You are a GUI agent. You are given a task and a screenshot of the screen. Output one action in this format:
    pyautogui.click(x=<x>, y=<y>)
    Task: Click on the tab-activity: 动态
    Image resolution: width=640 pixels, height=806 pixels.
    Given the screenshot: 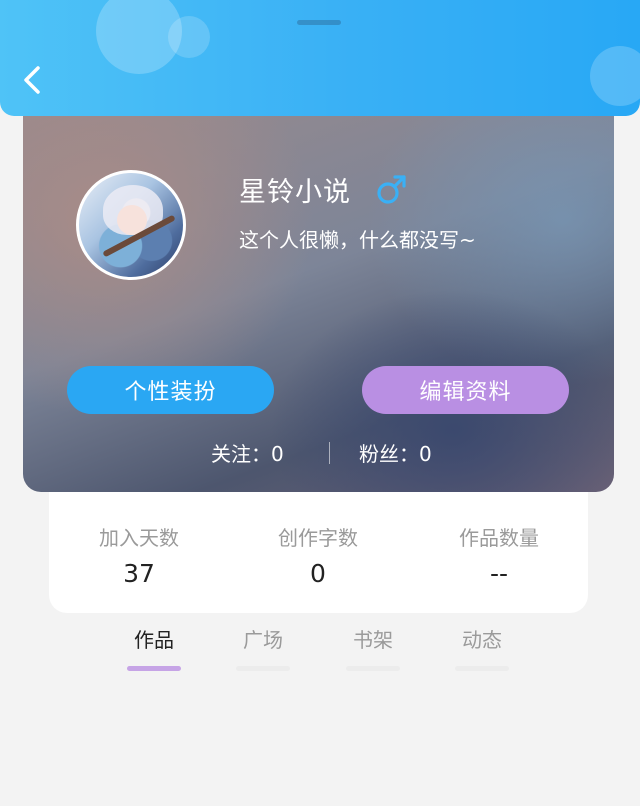 What is the action you would take?
    pyautogui.click(x=482, y=647)
    